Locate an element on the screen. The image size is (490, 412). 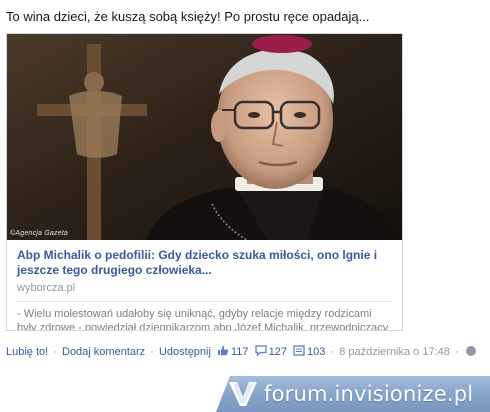
watermark-text: forum.invisionize.pl is located at coordinates (369, 394).